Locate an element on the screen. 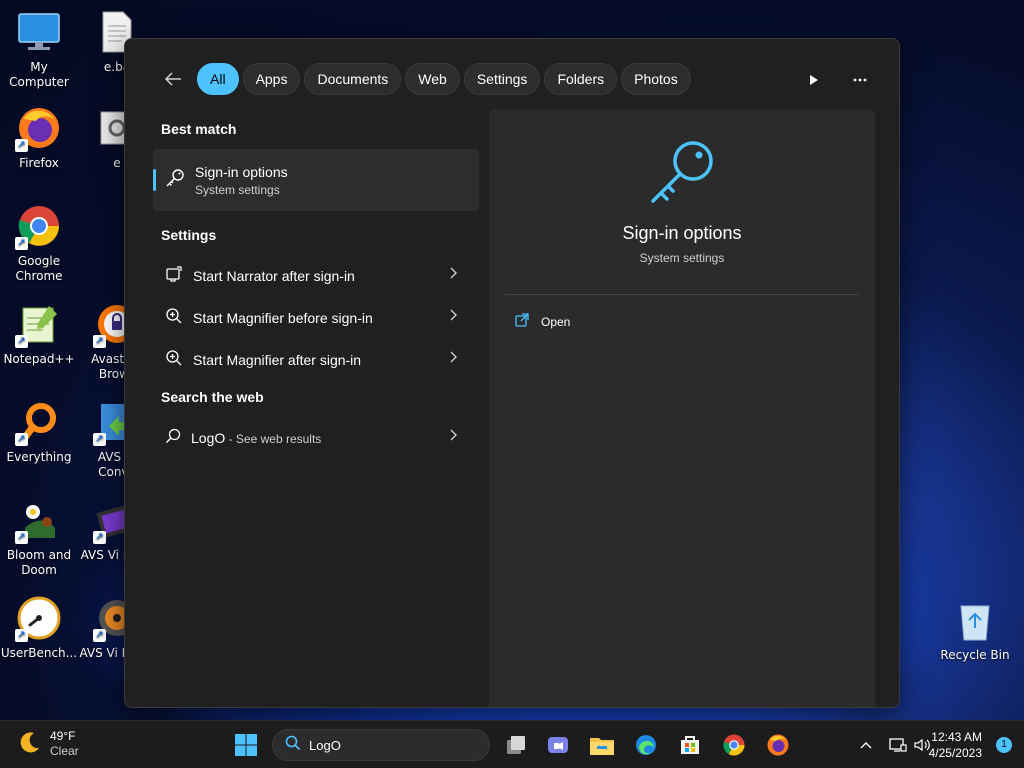 The width and height of the screenshot is (1024, 768). web-query: LogO is located at coordinates (208, 438).